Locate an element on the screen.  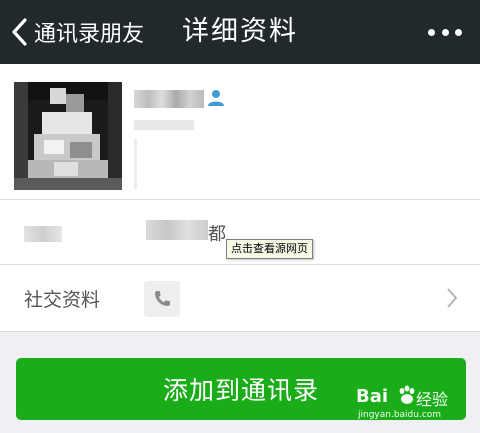
contact-person-icon is located at coordinates (216, 98).